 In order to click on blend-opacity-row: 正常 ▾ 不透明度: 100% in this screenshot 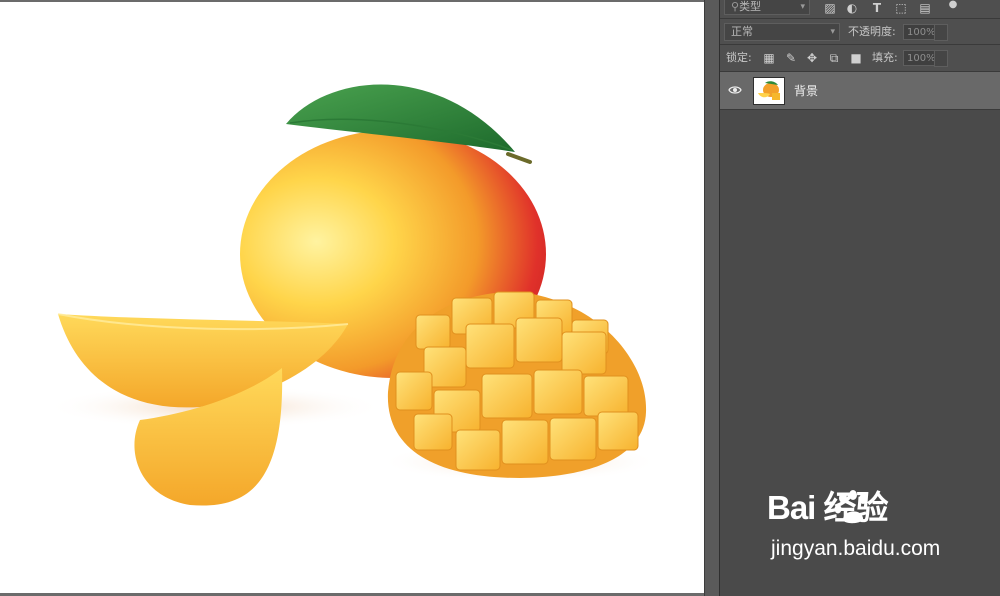, I will do `click(860, 32)`.